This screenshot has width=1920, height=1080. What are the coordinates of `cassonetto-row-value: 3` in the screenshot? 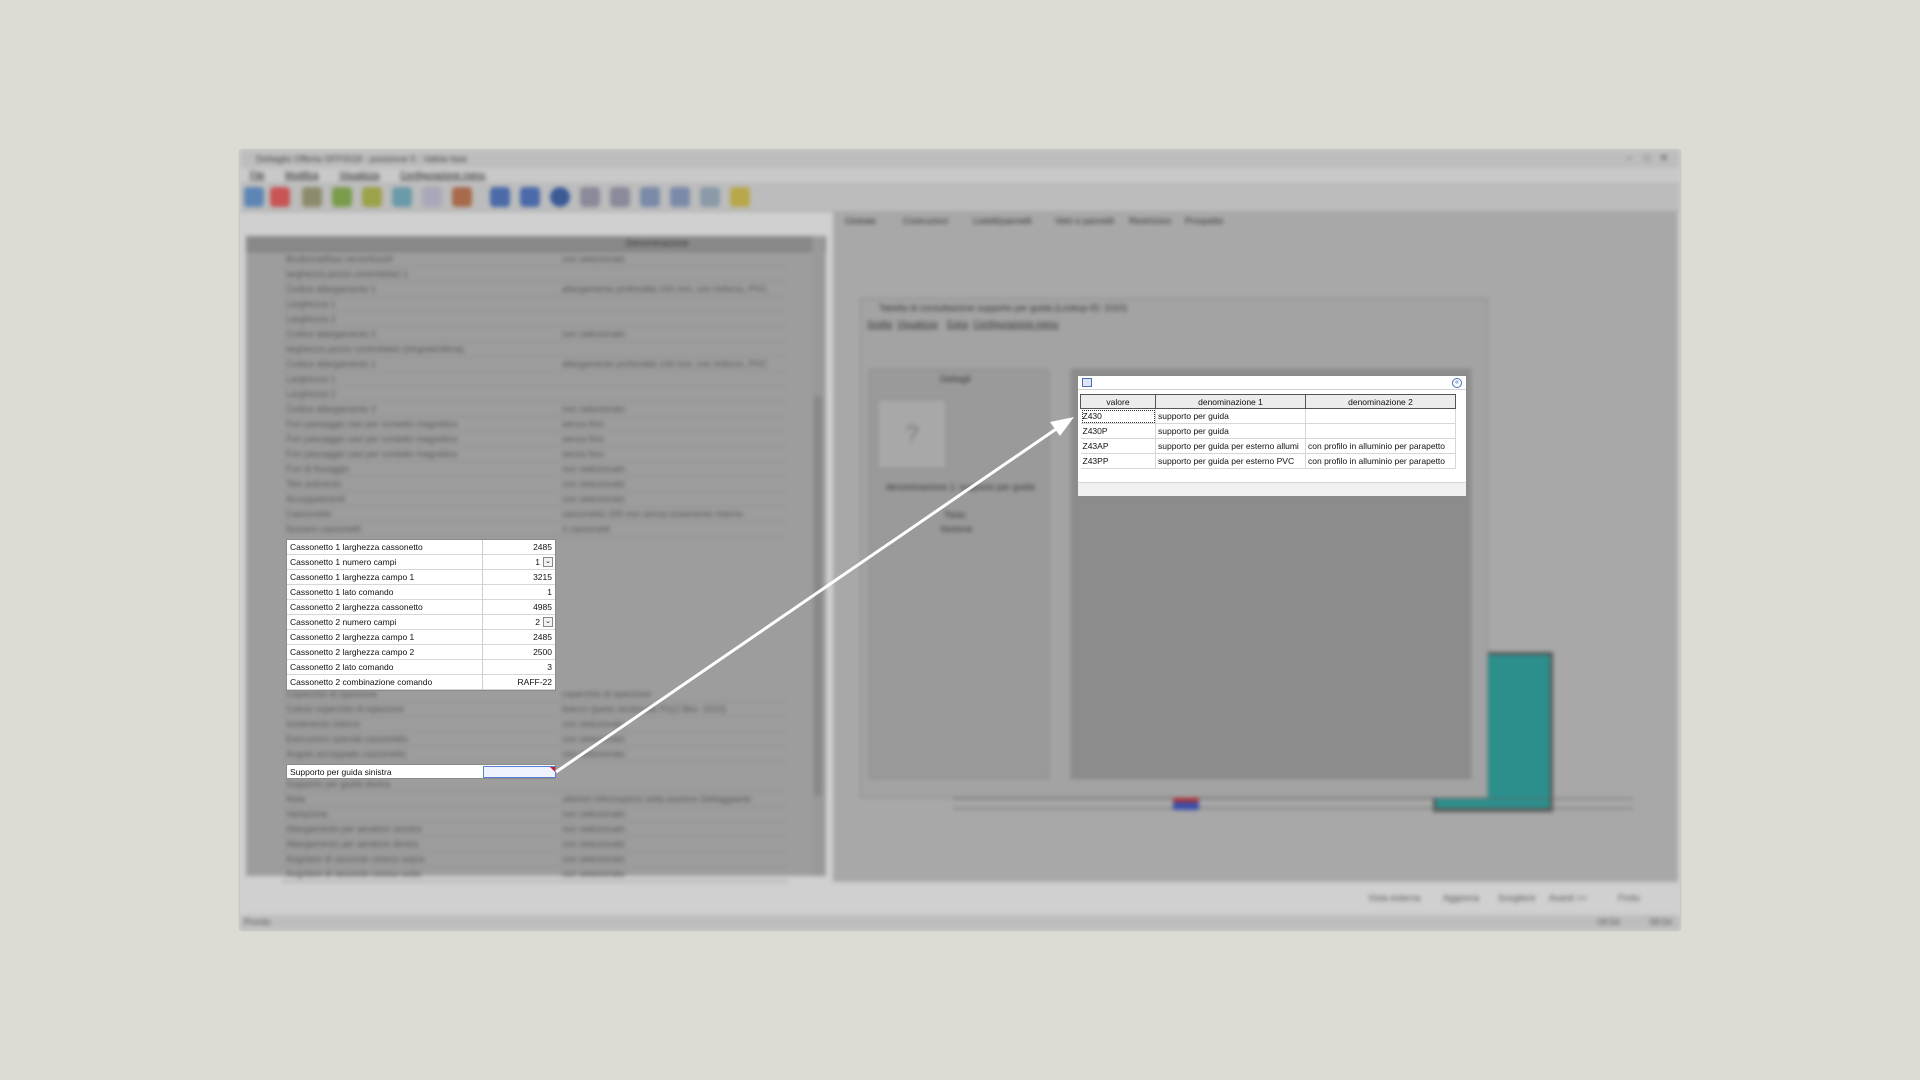 It's located at (549, 667).